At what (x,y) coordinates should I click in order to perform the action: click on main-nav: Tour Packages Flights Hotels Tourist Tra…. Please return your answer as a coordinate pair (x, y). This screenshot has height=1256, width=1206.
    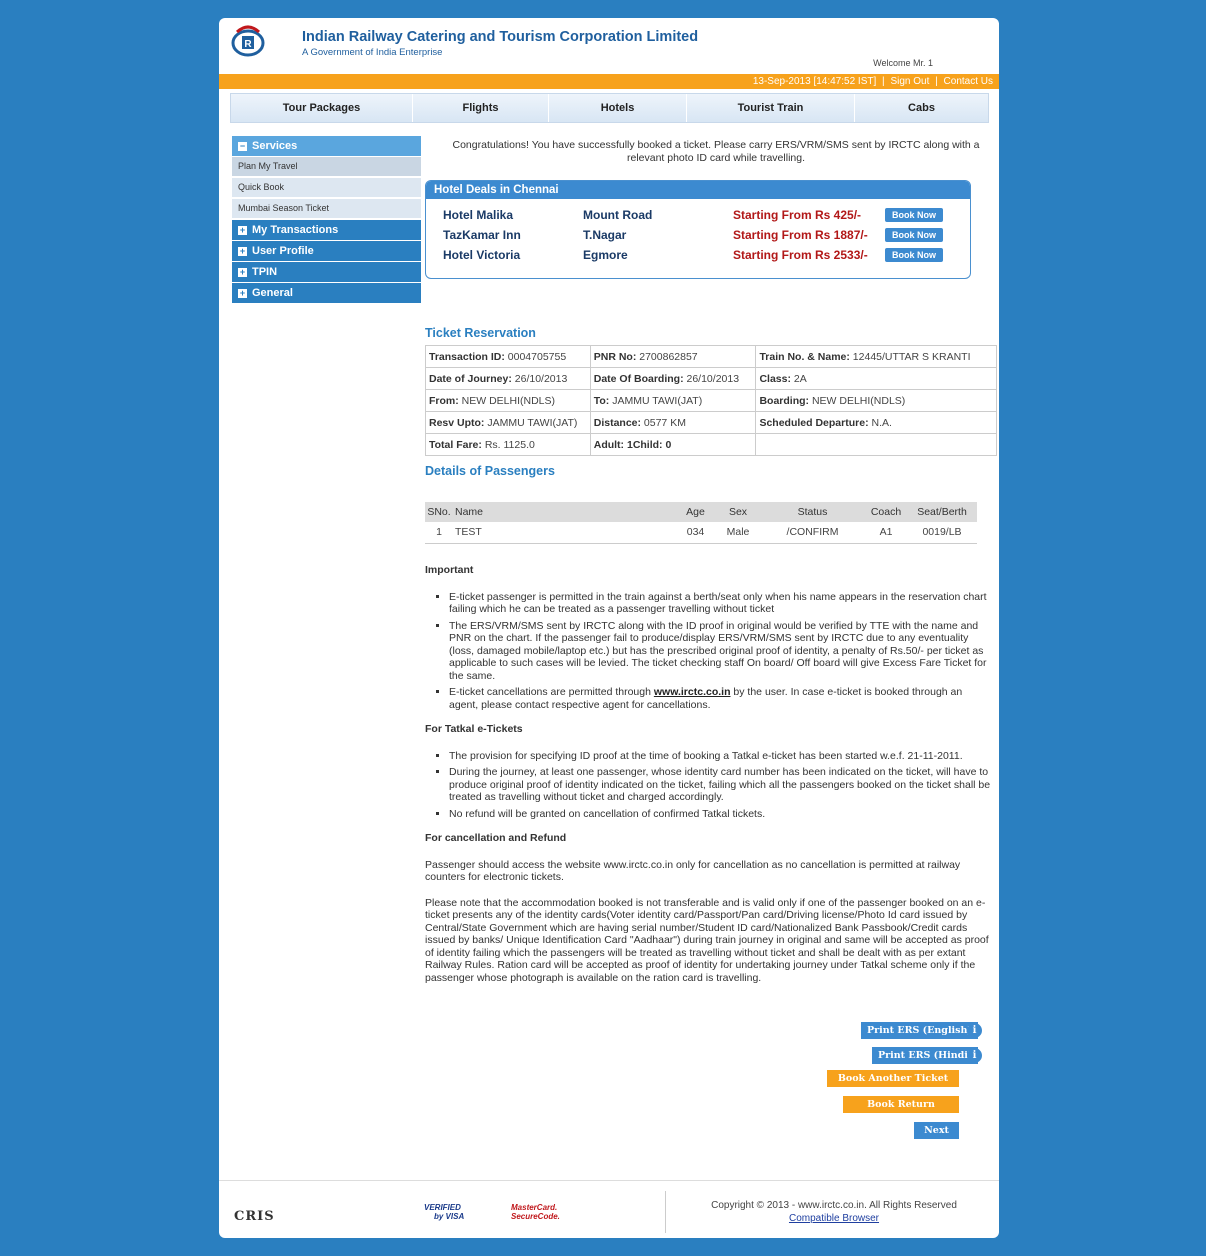
    Looking at the image, I should click on (609, 108).